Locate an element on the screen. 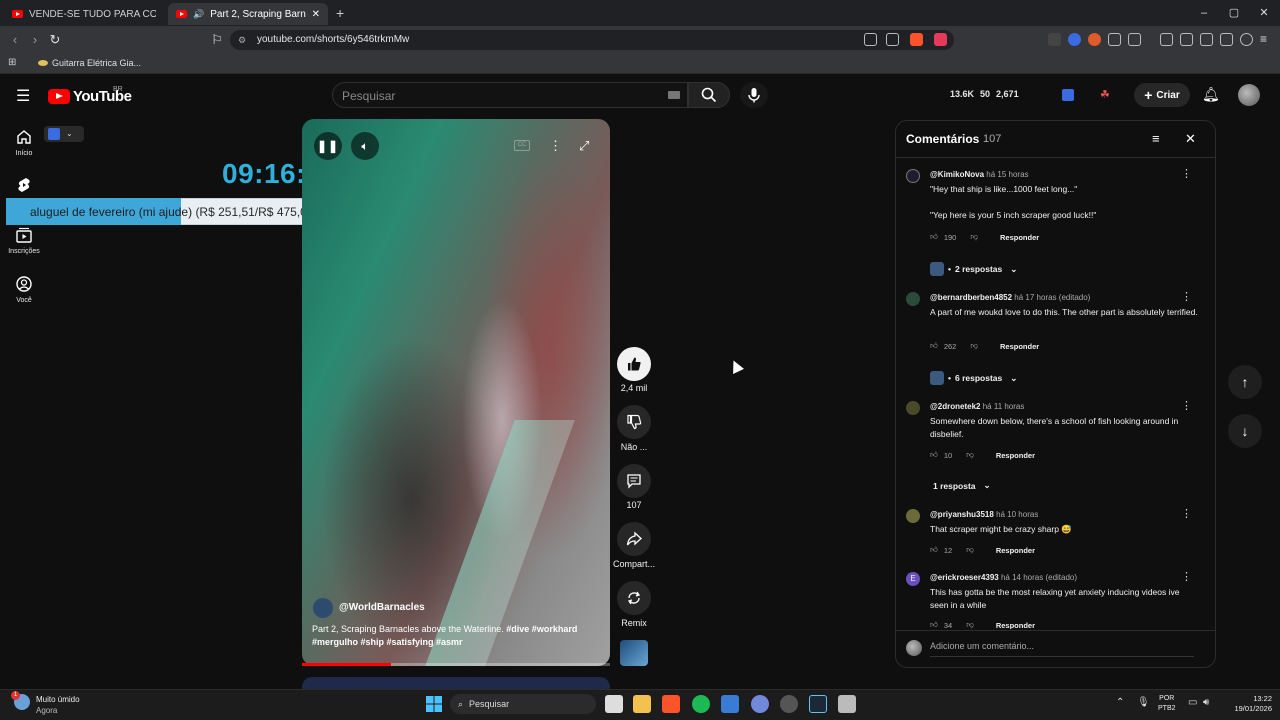 The height and width of the screenshot is (720, 1280). brave-rewards-icon is located at coordinates (940, 39).